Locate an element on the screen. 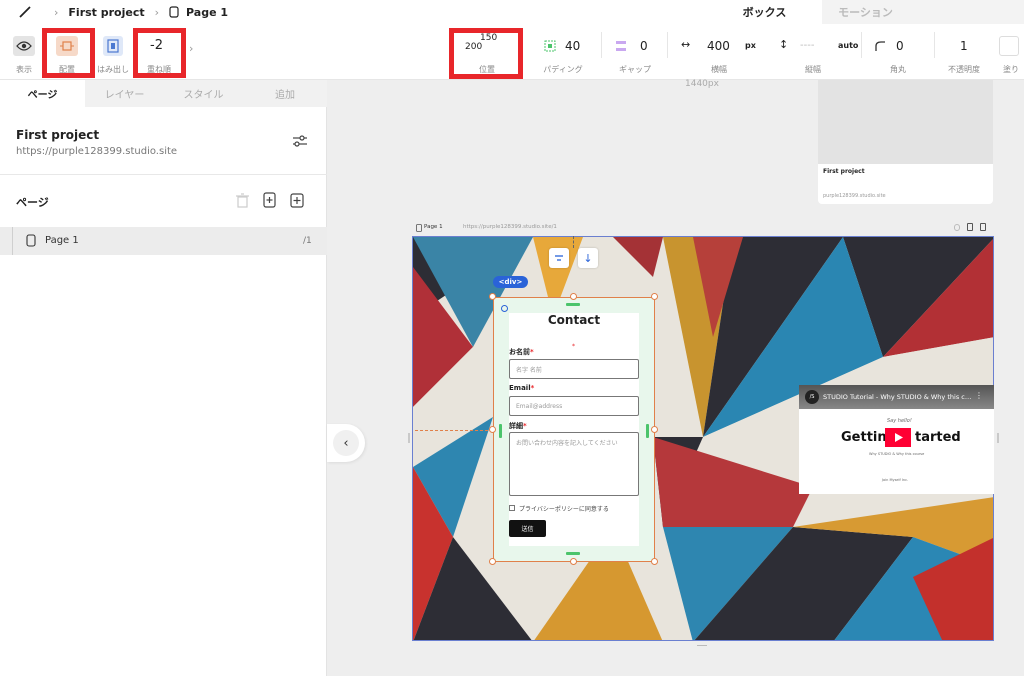  channel-avatar: /S is located at coordinates (812, 397).